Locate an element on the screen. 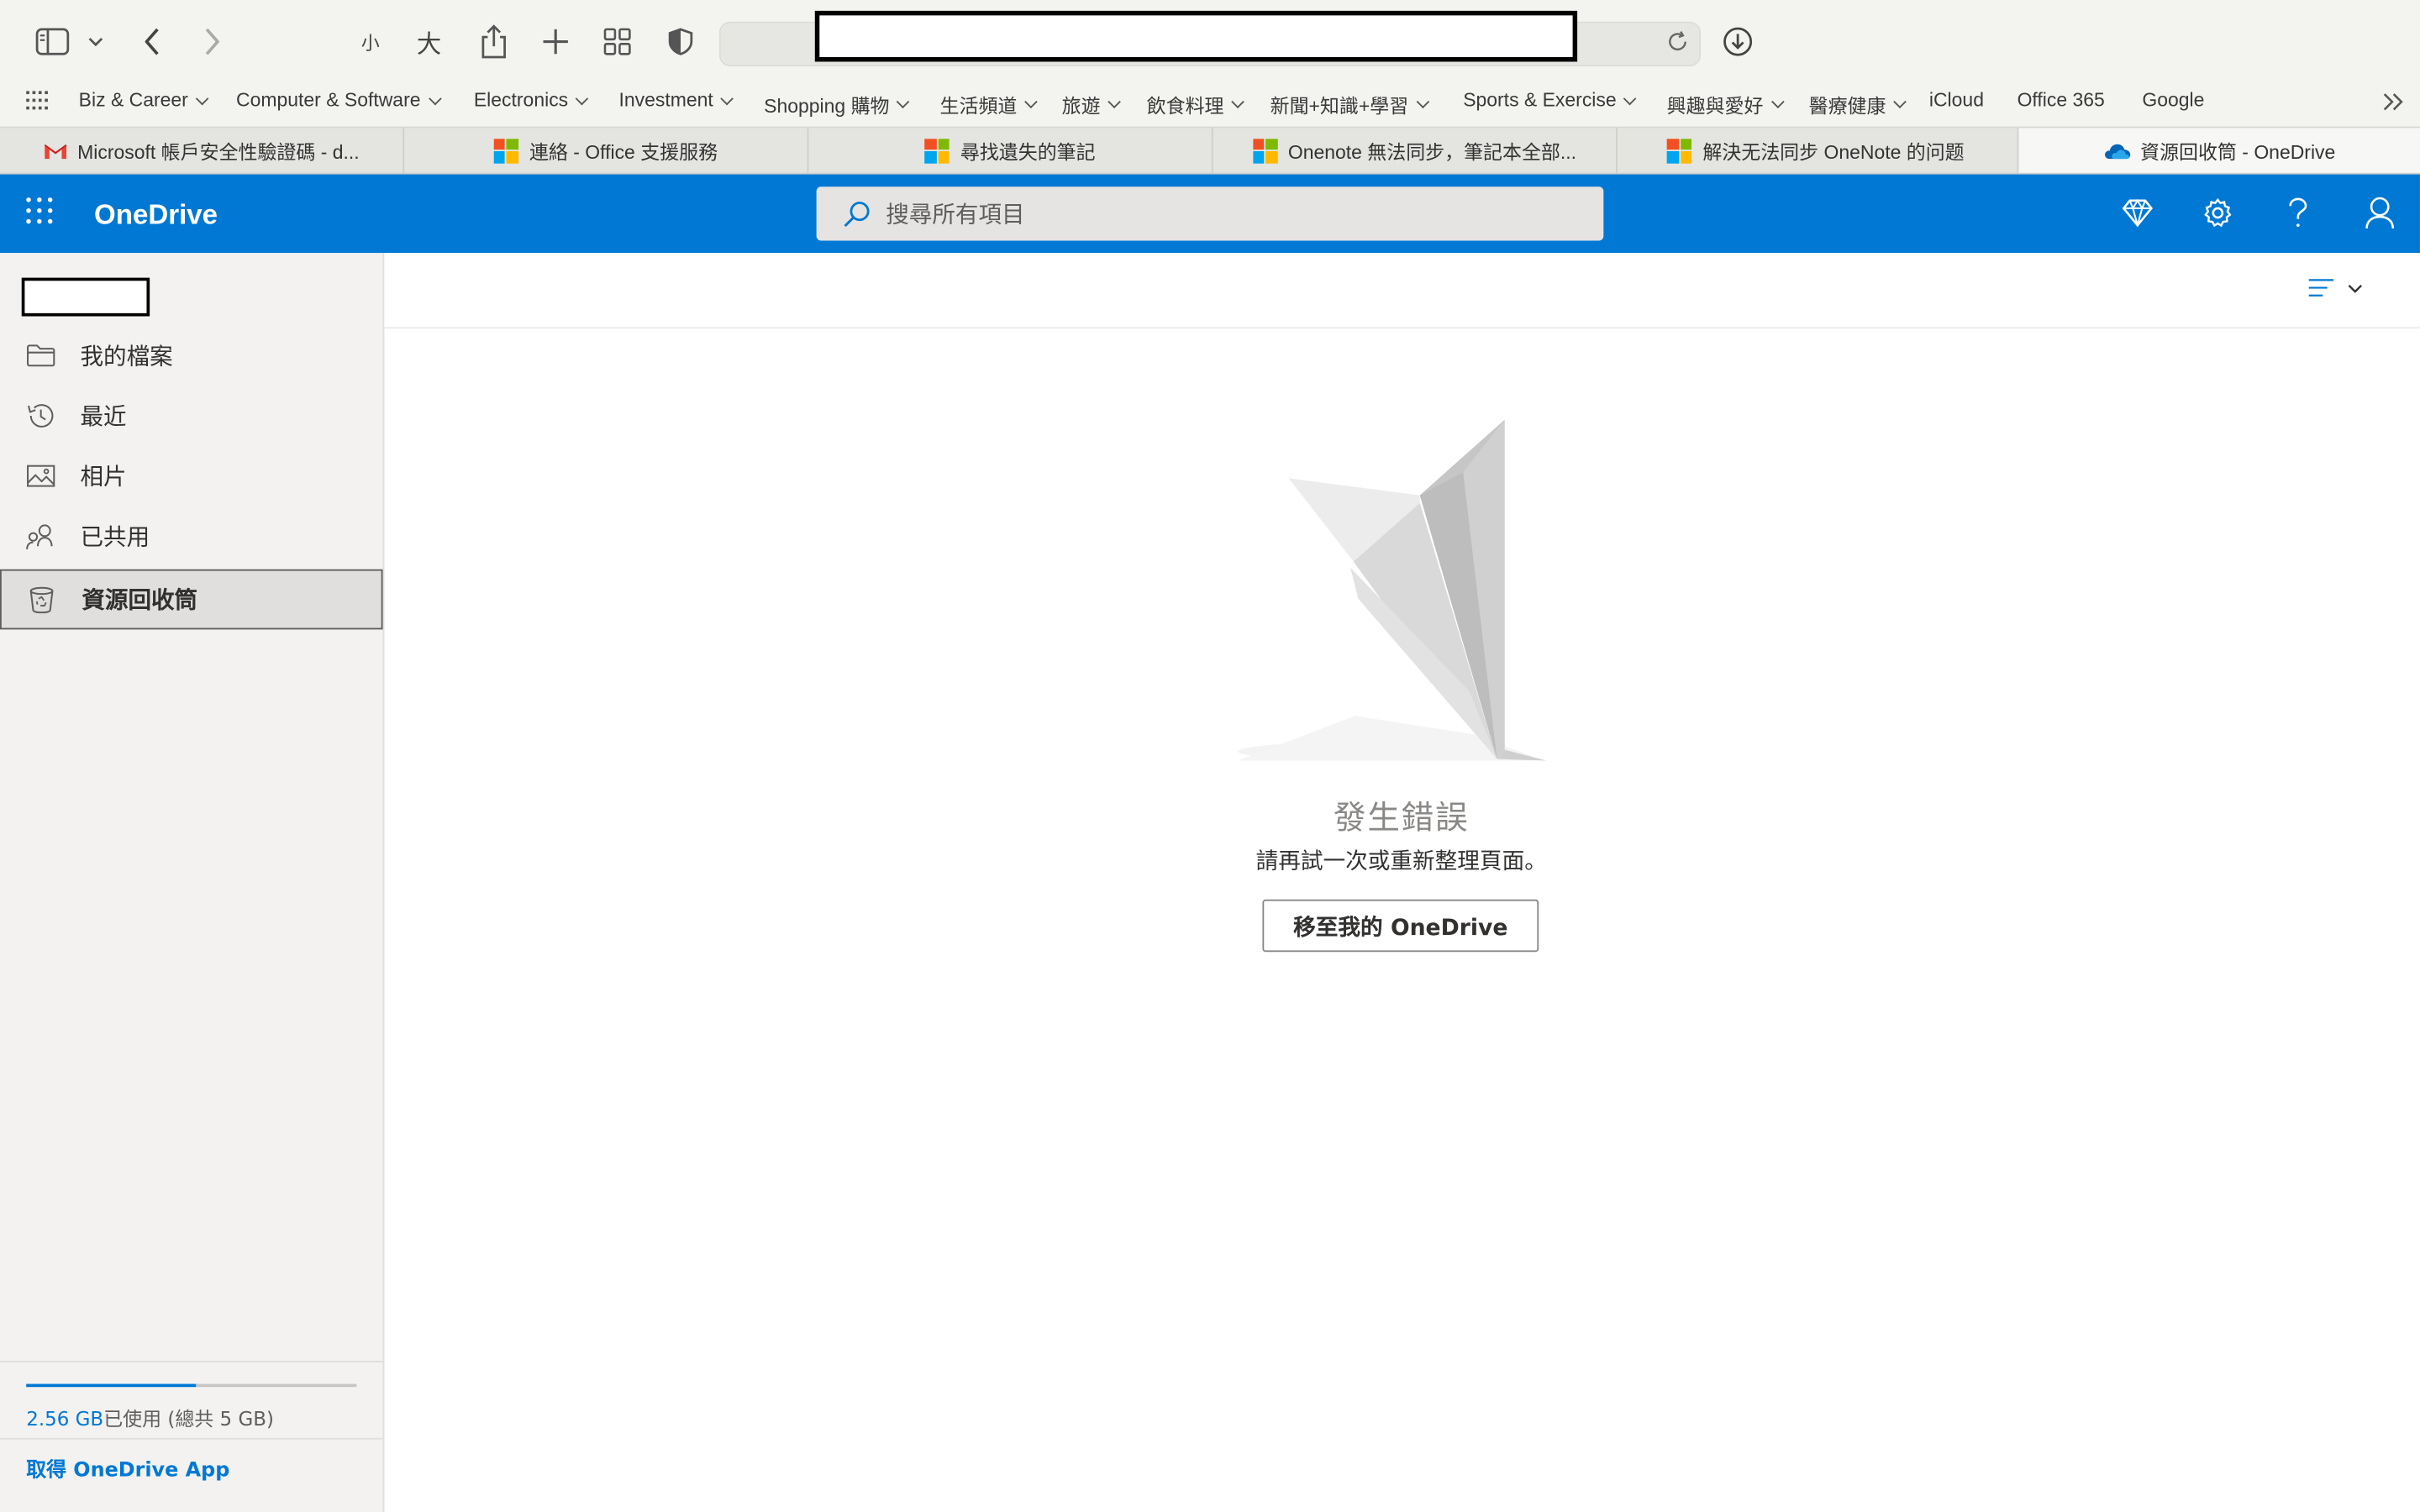  sidebar-item-my-files: 我的檔案 is located at coordinates (191, 356).